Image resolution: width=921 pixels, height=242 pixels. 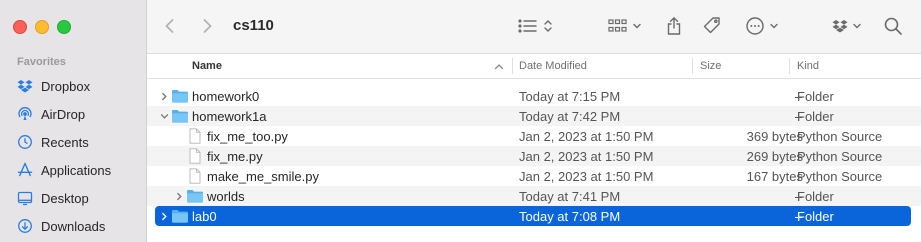 I want to click on dropbox-toolbar-button, so click(x=847, y=26).